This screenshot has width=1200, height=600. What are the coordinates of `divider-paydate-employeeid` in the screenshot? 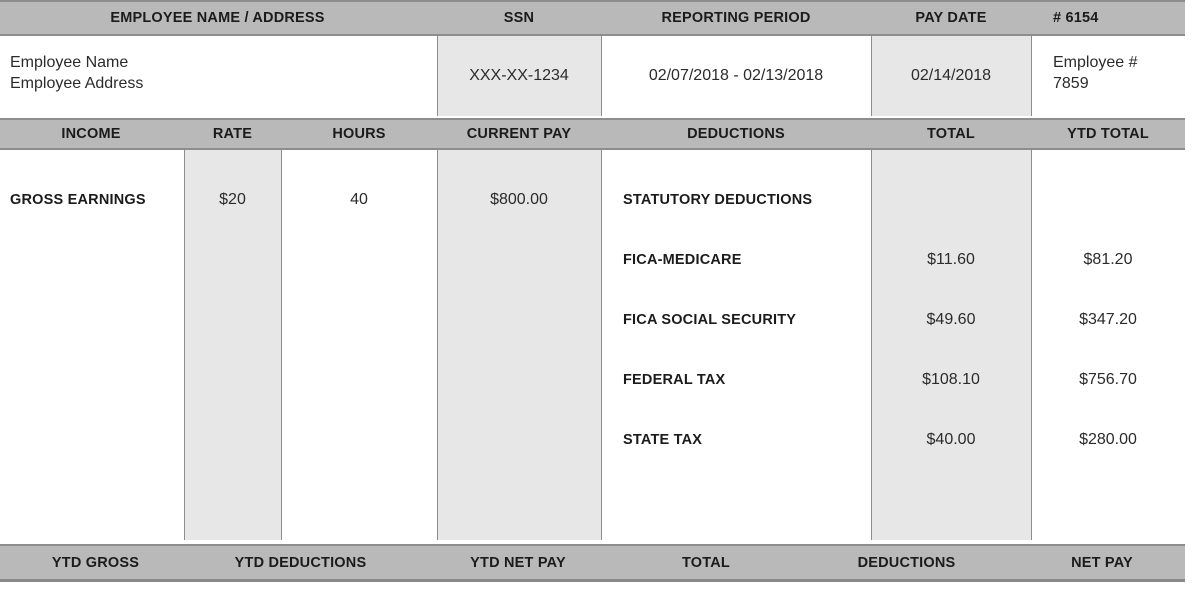 It's located at (1031, 76).